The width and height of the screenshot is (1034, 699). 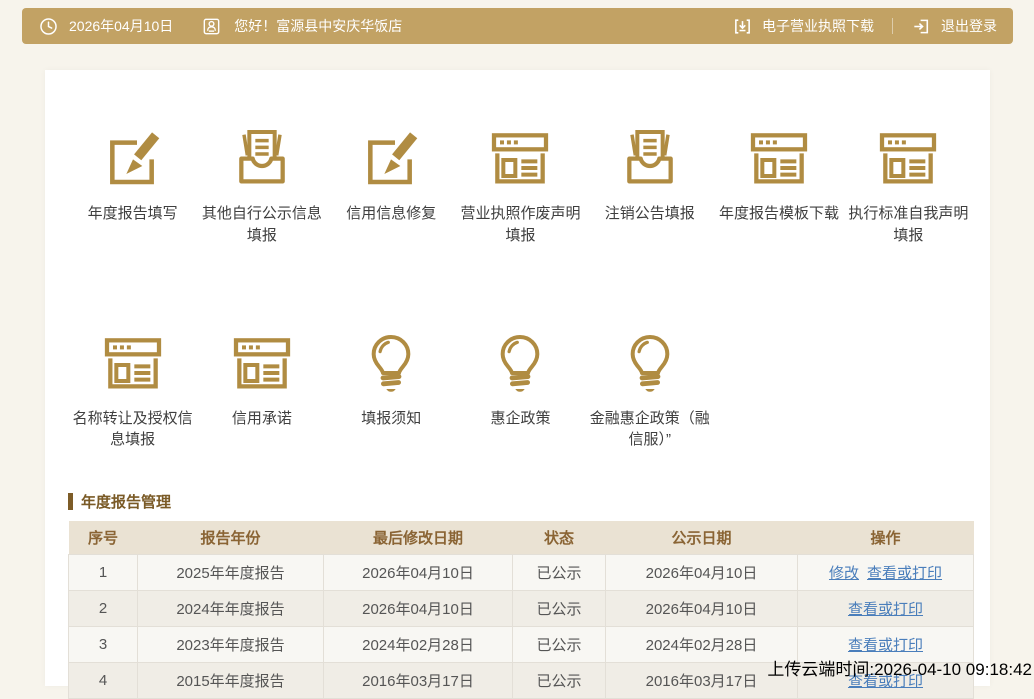 I want to click on license-download-label: 电子营业执照下载, so click(x=818, y=26).